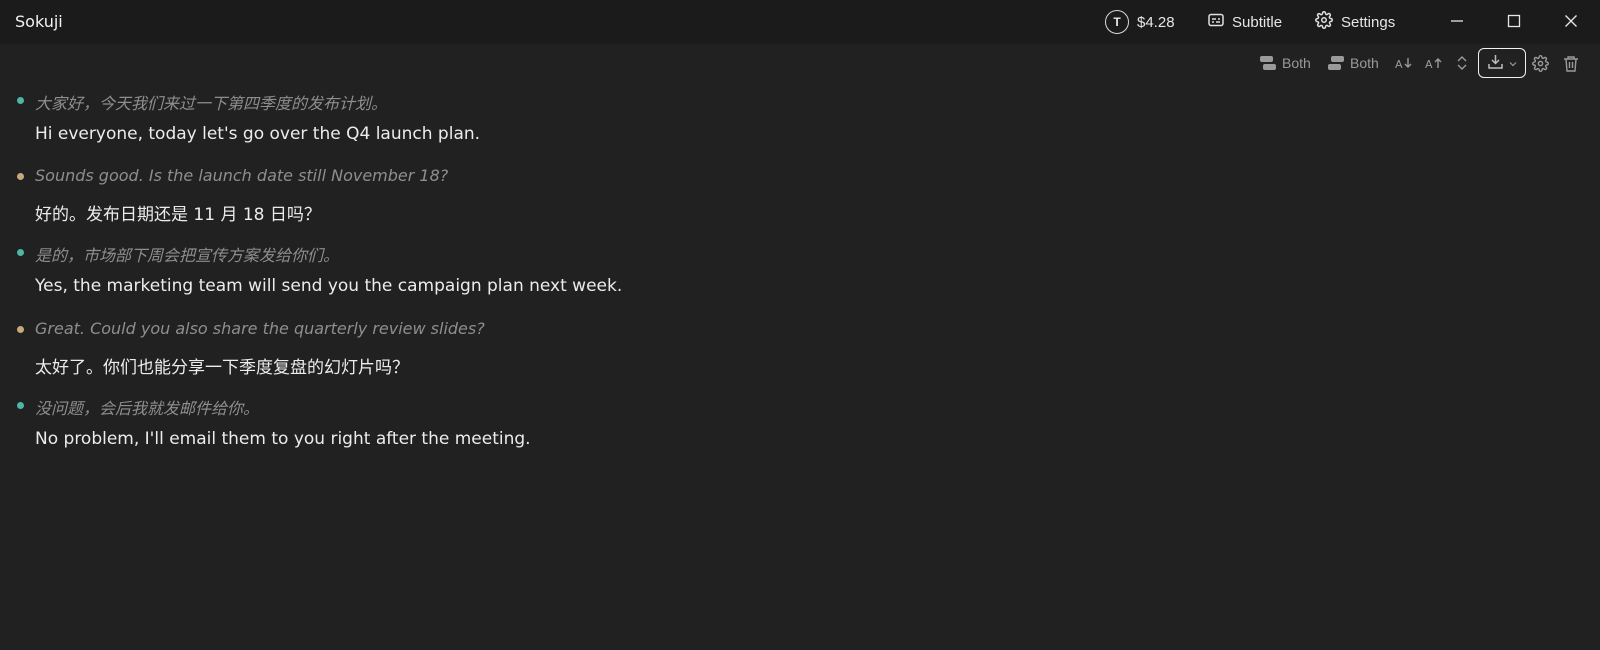 Image resolution: width=1600 pixels, height=650 pixels. I want to click on subtitle-button: Subtitle, so click(1245, 22).